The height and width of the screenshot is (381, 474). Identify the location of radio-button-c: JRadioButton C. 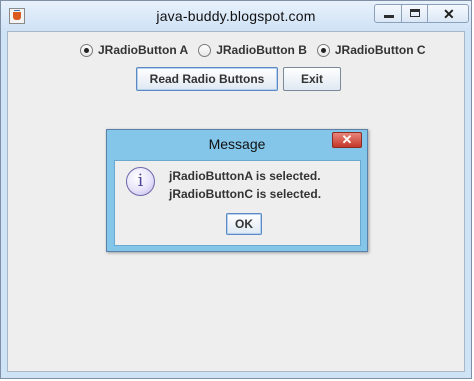
(371, 50).